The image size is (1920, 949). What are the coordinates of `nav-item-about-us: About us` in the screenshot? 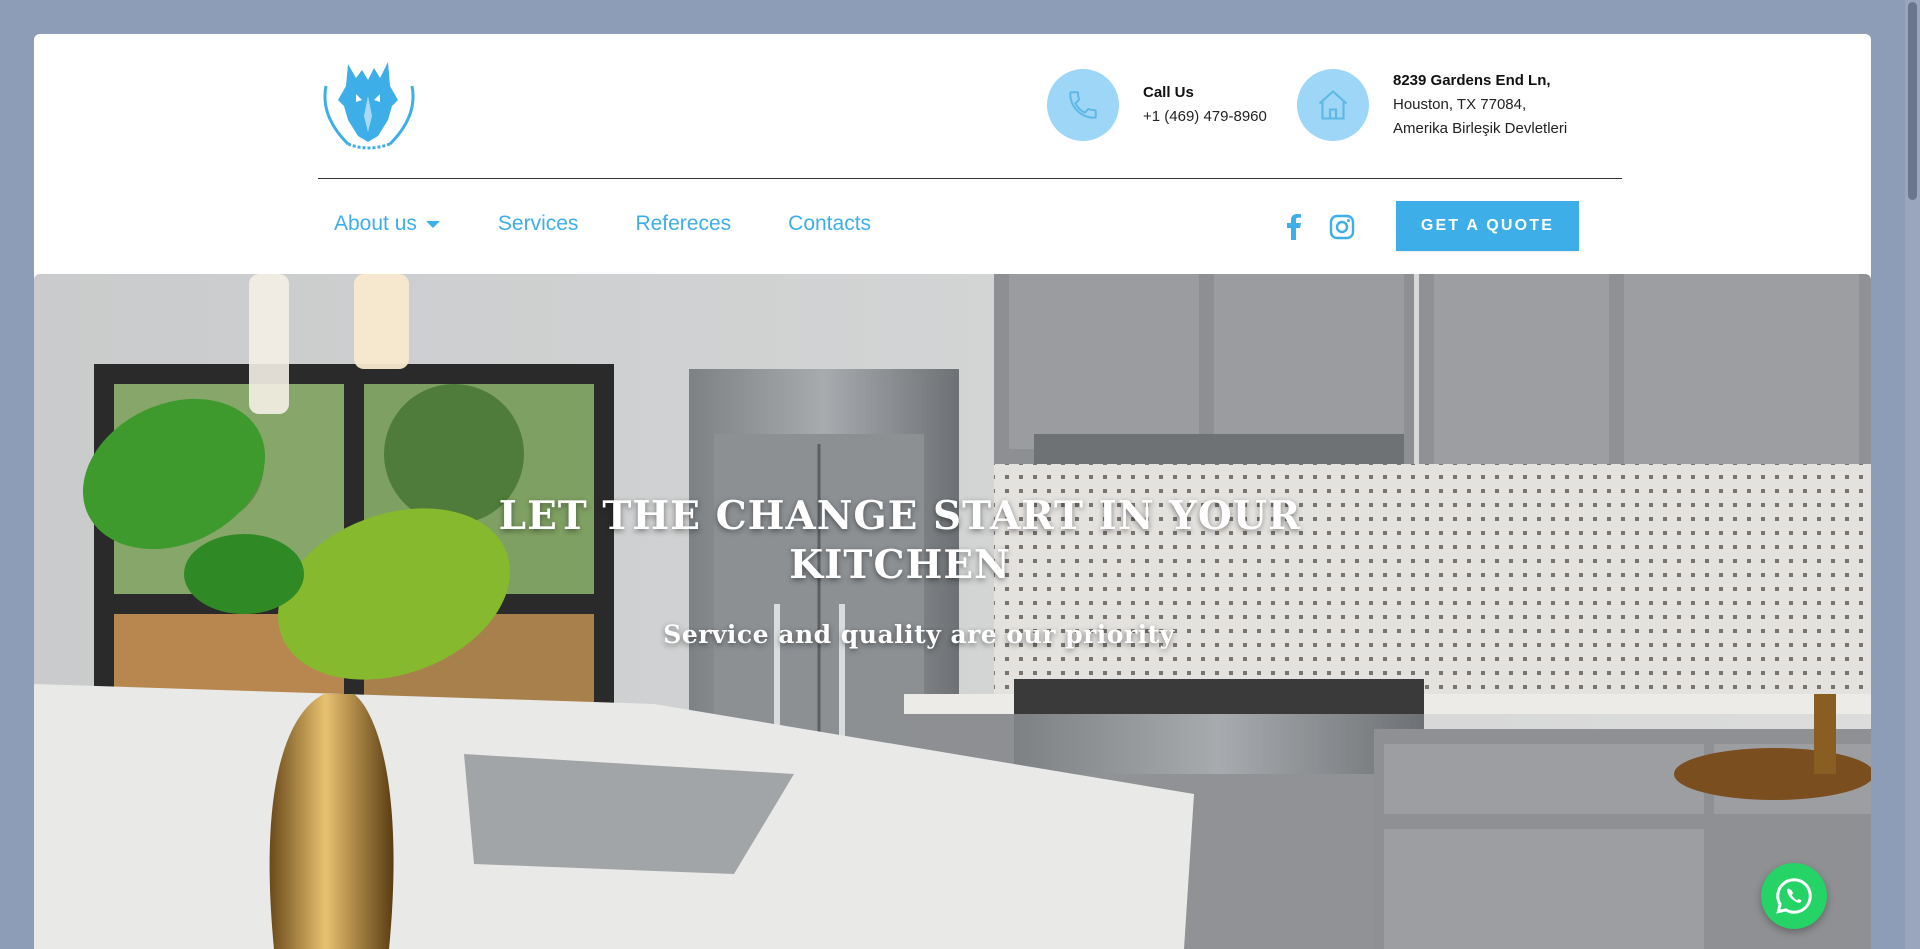 It's located at (387, 224).